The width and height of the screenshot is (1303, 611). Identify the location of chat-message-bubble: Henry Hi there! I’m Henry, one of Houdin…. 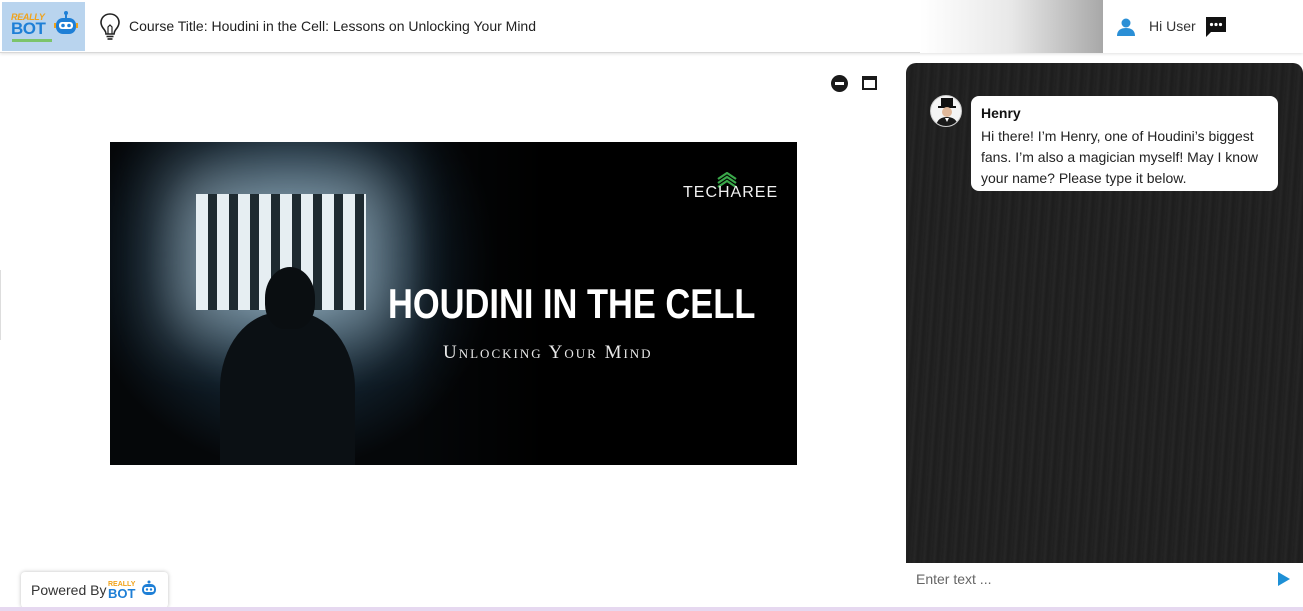
(1124, 143).